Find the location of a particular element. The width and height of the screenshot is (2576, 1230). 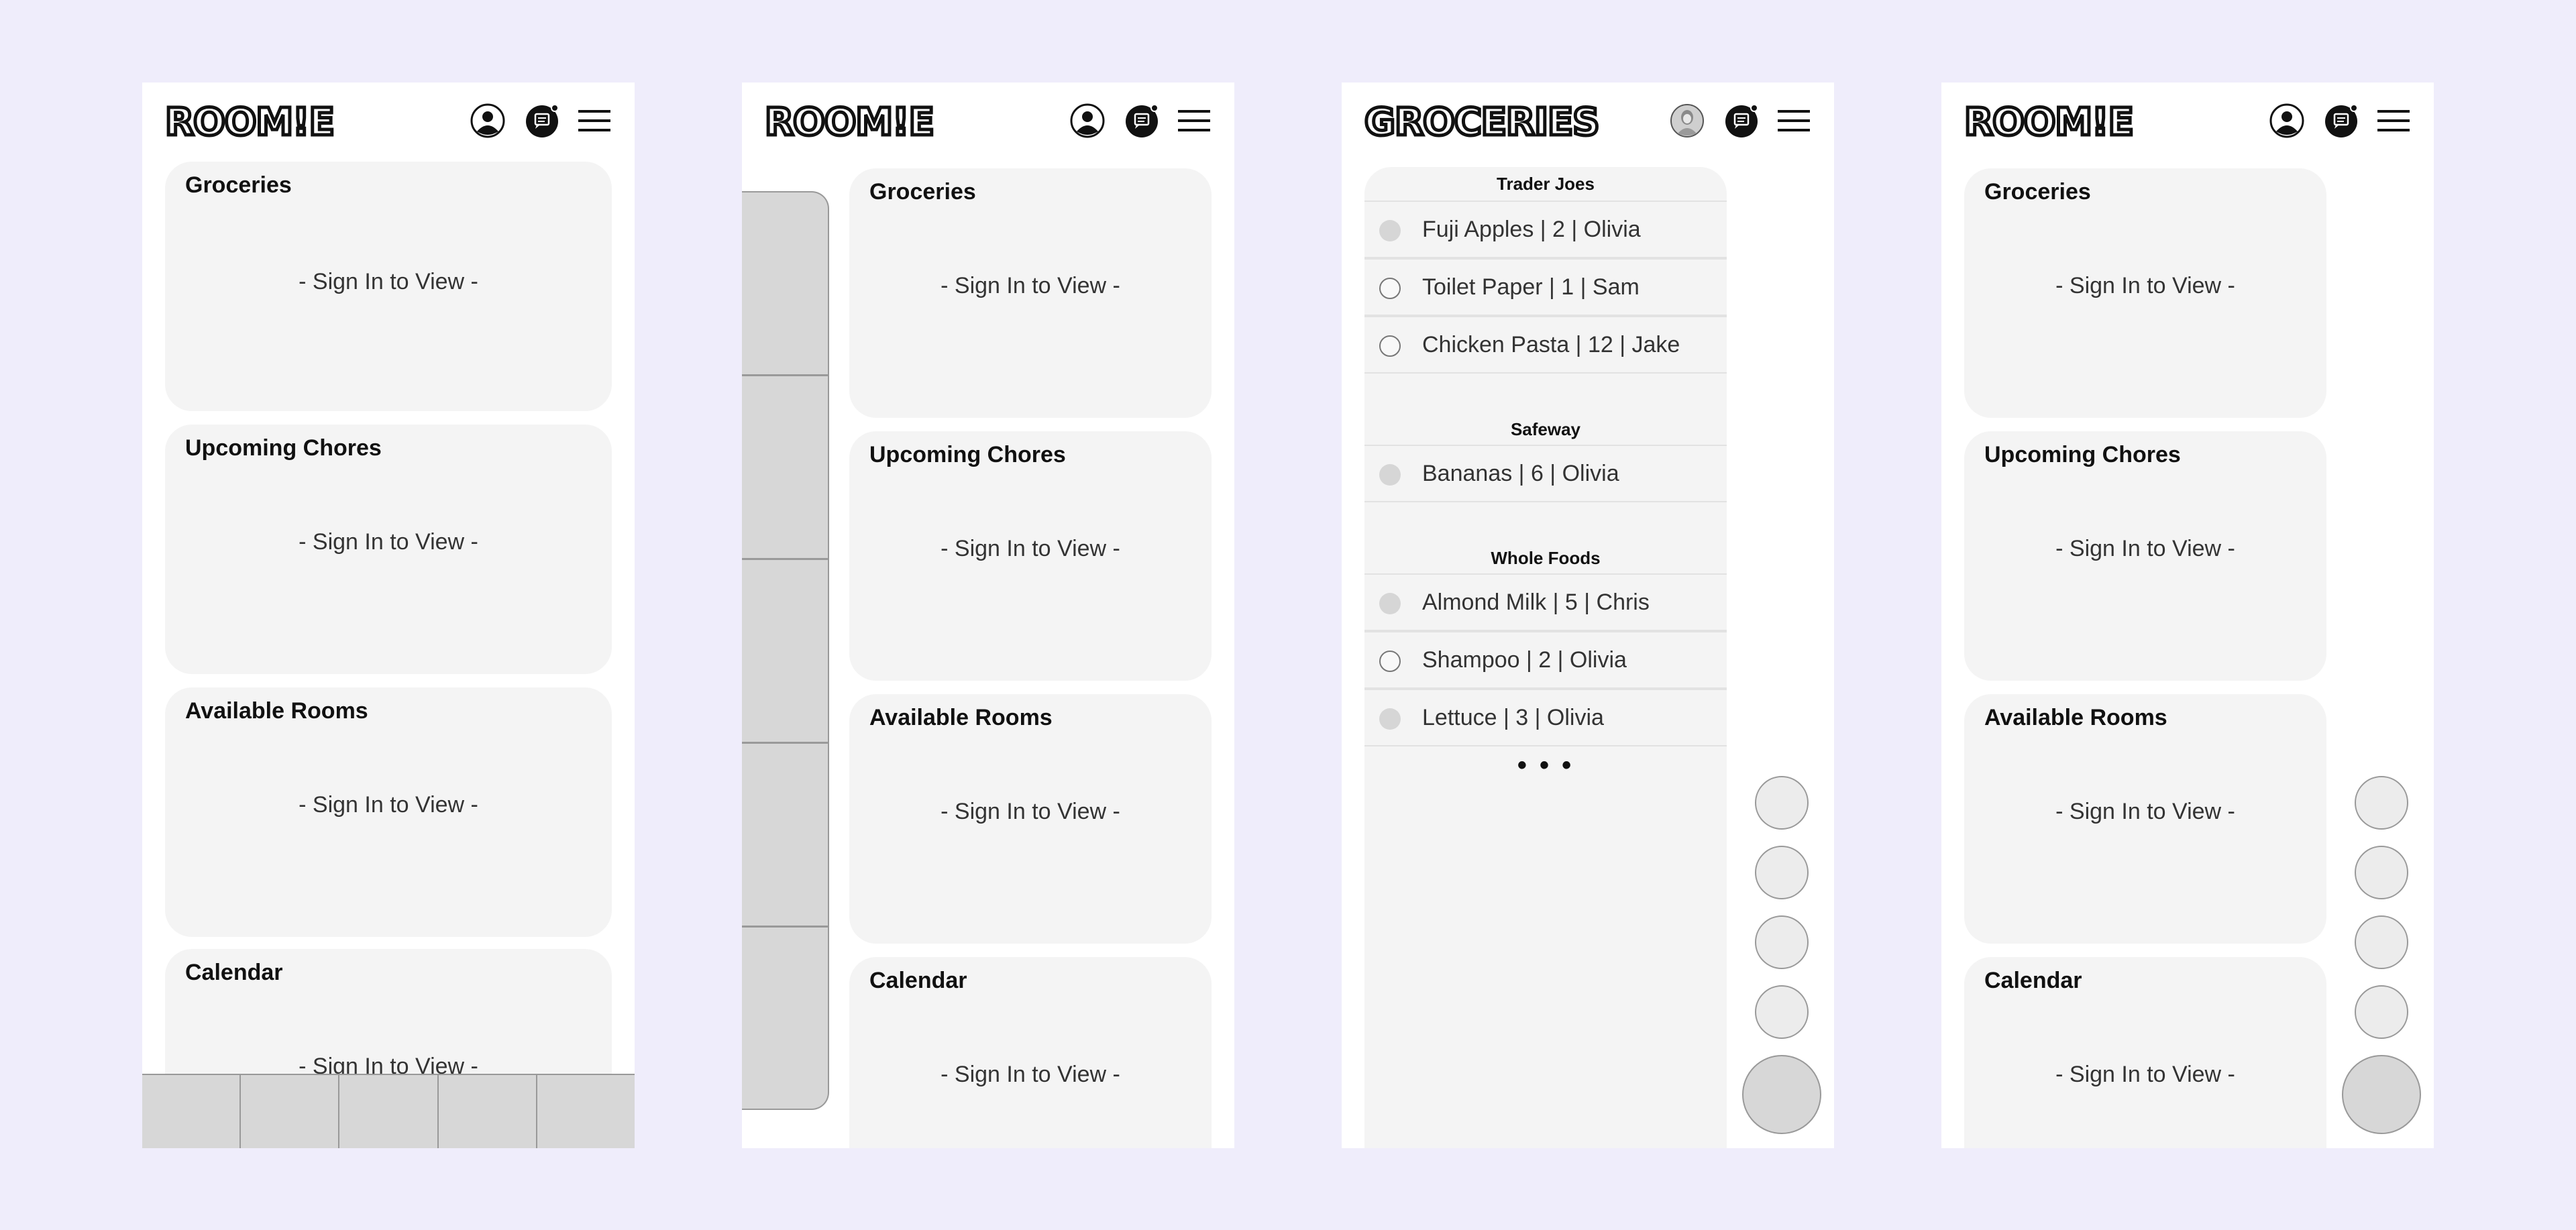

page-title: GROCERIES is located at coordinates (1482, 122).